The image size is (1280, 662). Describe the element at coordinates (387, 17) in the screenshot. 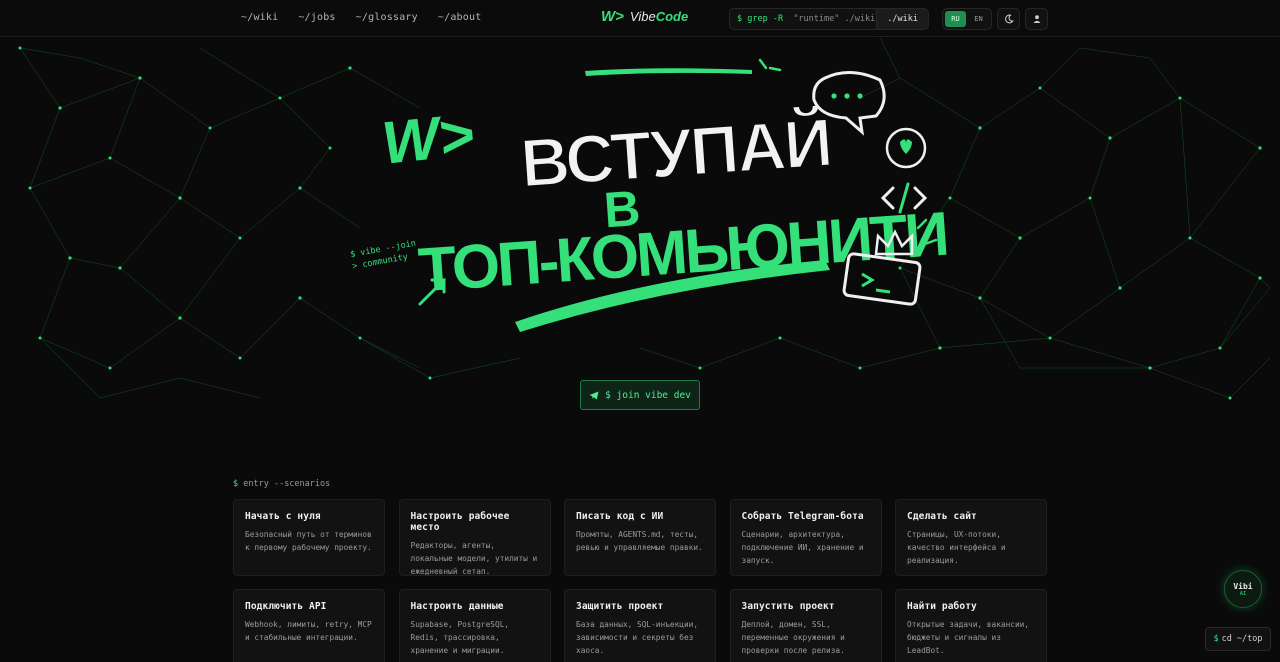

I see `nav-glossary: ~/glossary` at that location.